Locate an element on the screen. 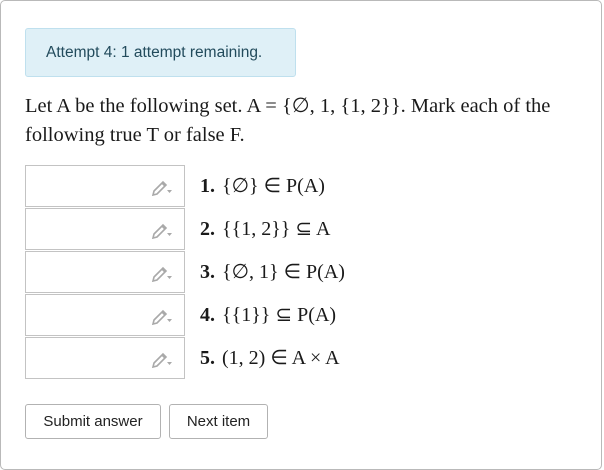 This screenshot has height=470, width=604. statement-5: 5. (1, 2) ∈ A × A is located at coordinates (270, 357).